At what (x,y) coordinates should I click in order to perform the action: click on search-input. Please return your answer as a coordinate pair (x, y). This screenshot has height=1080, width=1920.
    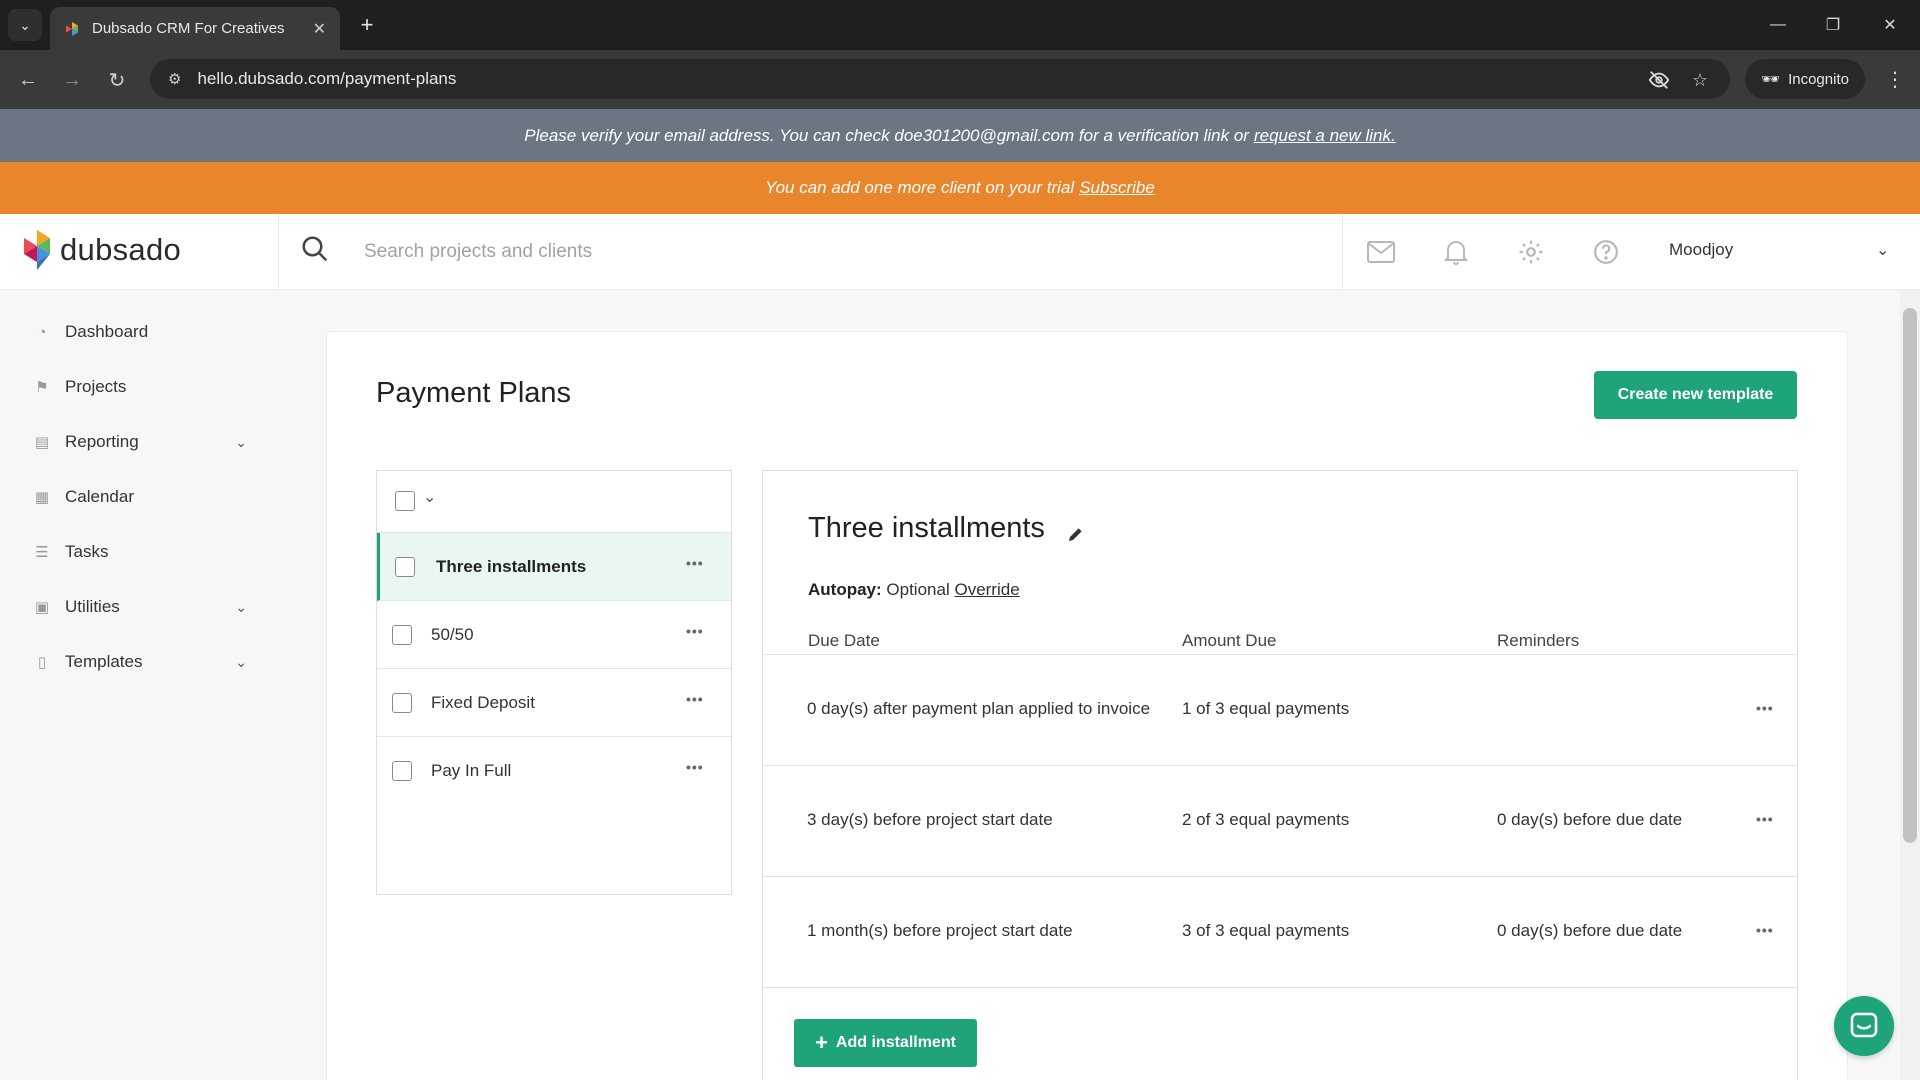
    Looking at the image, I should click on (844, 252).